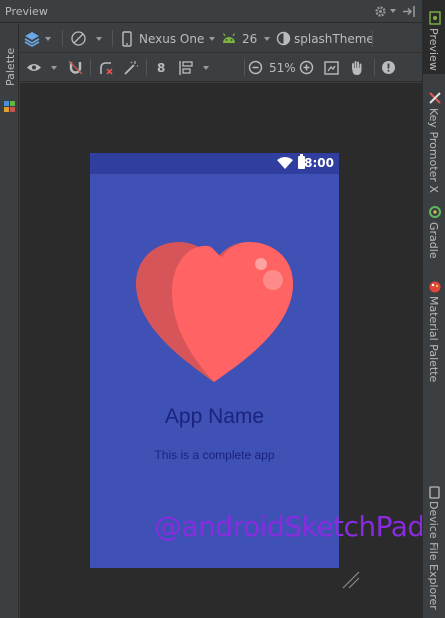 Image resolution: width=445 pixels, height=618 pixels. Describe the element at coordinates (285, 163) in the screenshot. I see `wifi-icon` at that location.